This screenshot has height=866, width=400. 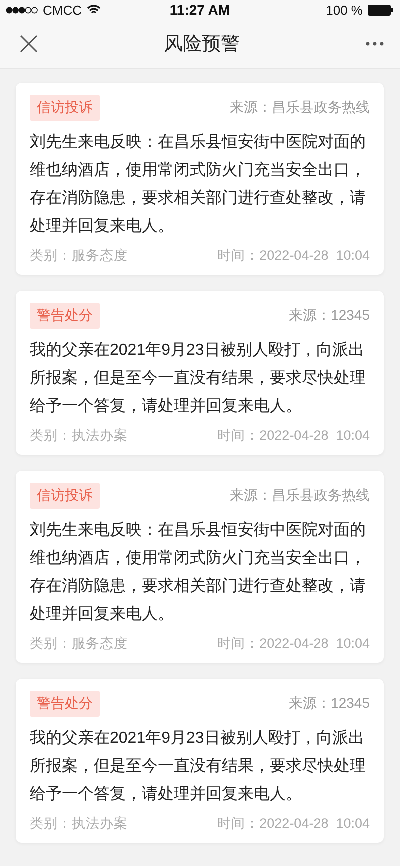 I want to click on carrier-name: CMCC, so click(x=62, y=10).